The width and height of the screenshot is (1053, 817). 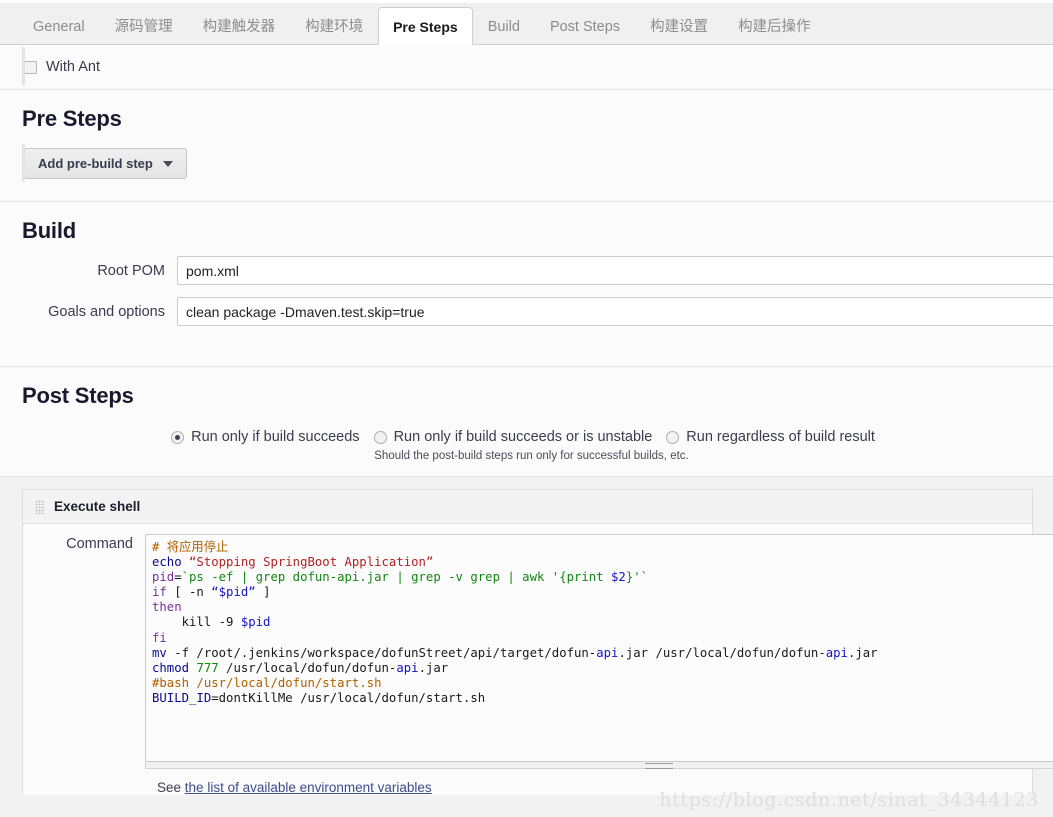 What do you see at coordinates (602, 592) in the screenshot?
I see `command-line: if [ -n “$pid” ]` at bounding box center [602, 592].